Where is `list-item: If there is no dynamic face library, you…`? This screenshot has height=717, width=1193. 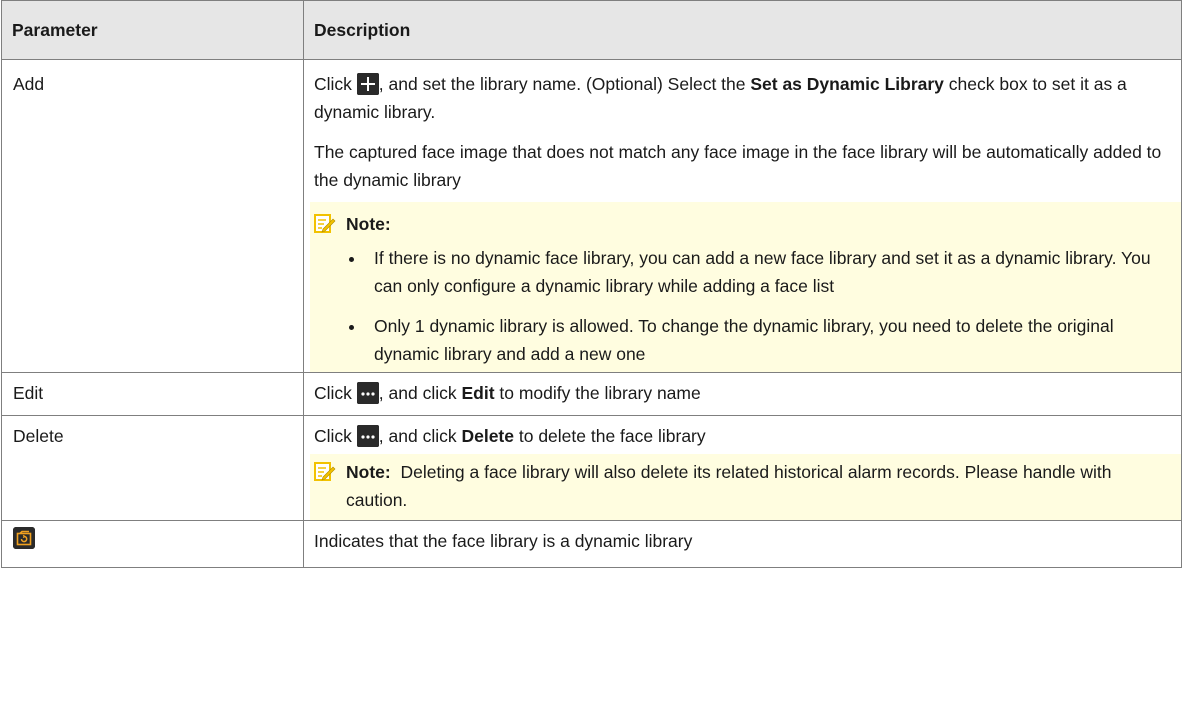 list-item: If there is no dynamic face library, you… is located at coordinates (768, 272).